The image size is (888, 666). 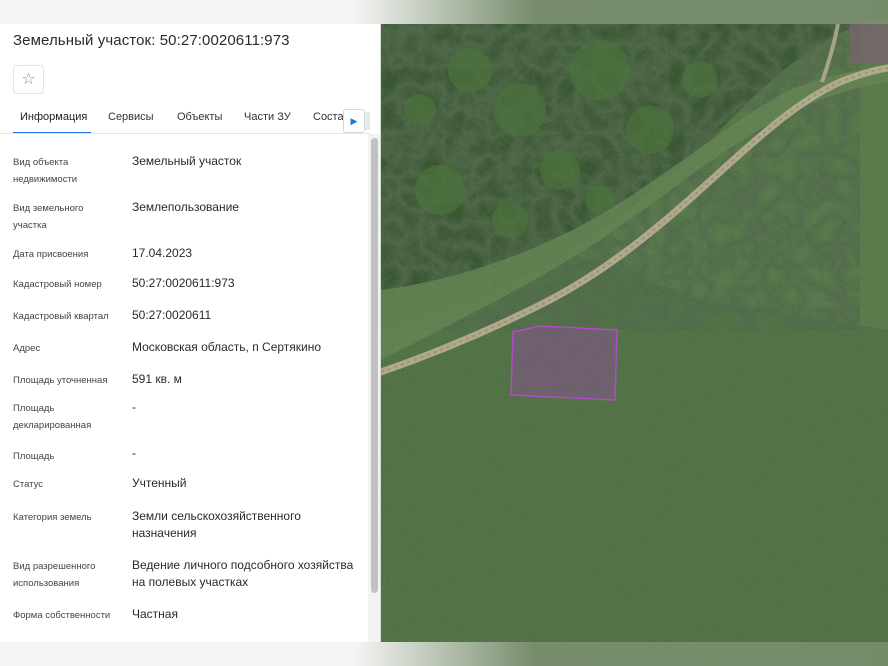 What do you see at coordinates (52, 132) in the screenshot?
I see `active-tab-indicator` at bounding box center [52, 132].